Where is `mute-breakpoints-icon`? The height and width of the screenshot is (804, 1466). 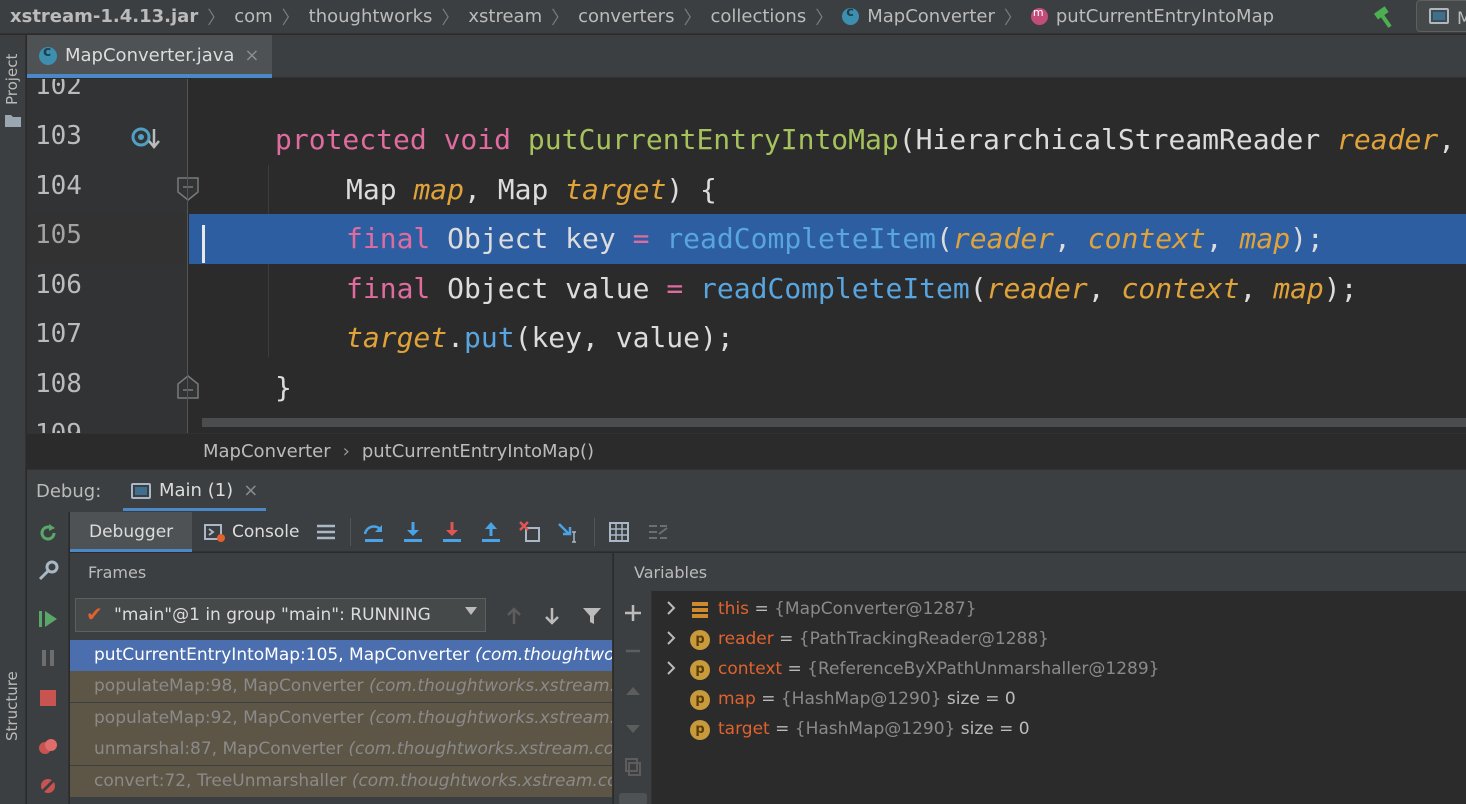
mute-breakpoints-icon is located at coordinates (48, 786).